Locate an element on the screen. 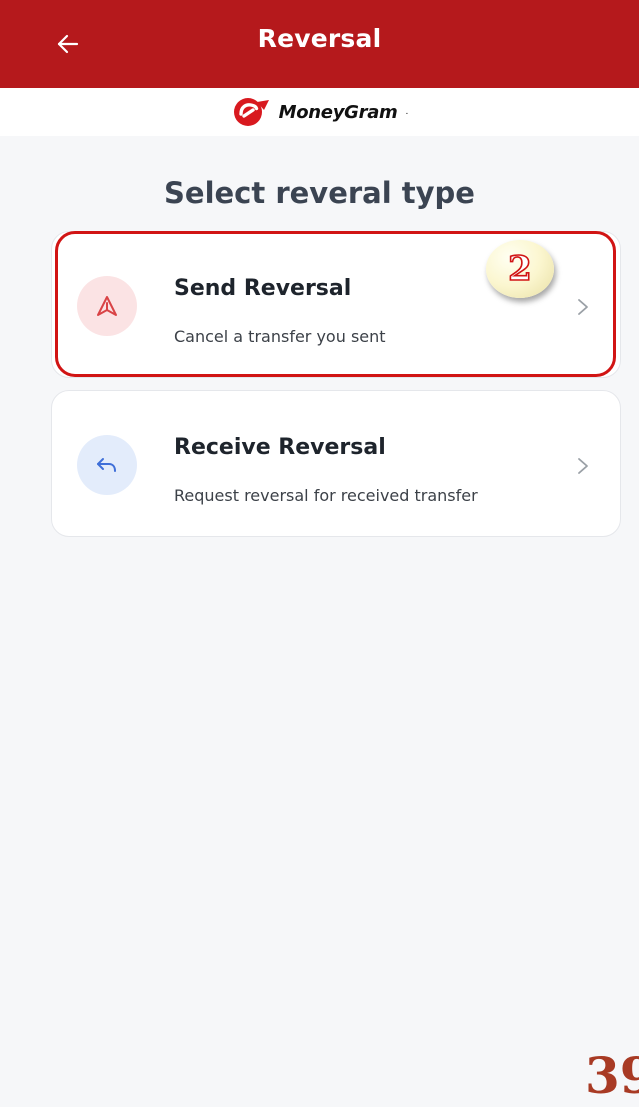 This screenshot has height=1107, width=639. reply-arrow-icon is located at coordinates (106, 465).